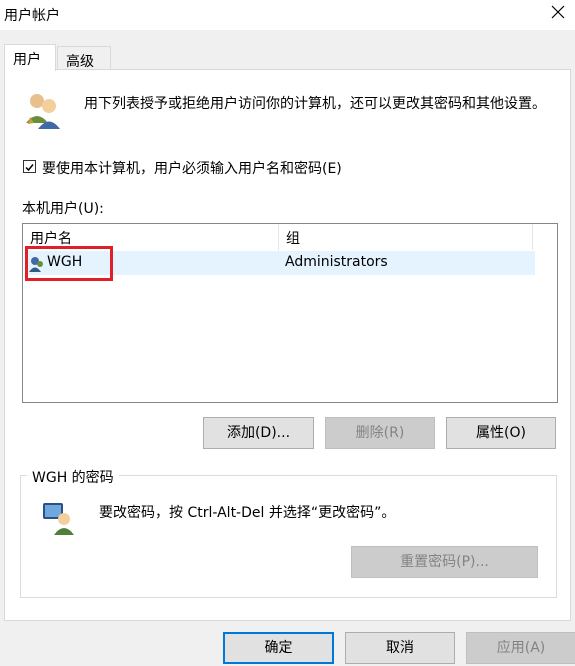 The width and height of the screenshot is (575, 666). I want to click on highlight-box, so click(69, 263).